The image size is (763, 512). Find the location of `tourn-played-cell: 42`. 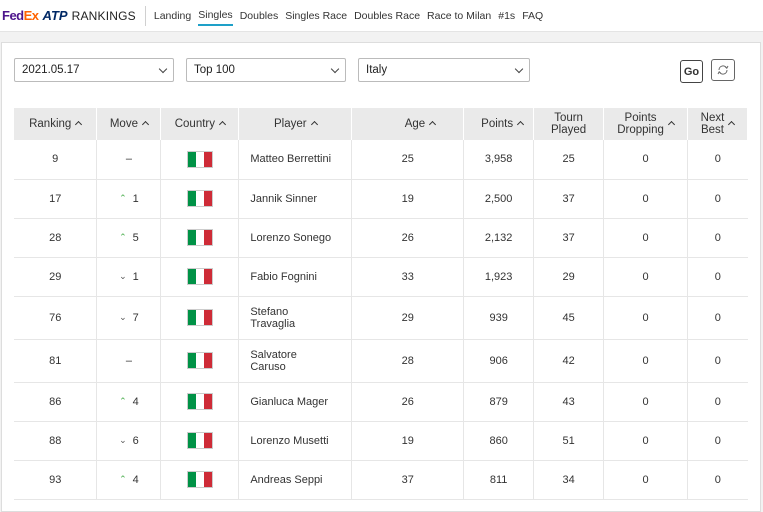

tourn-played-cell: 42 is located at coordinates (569, 361).